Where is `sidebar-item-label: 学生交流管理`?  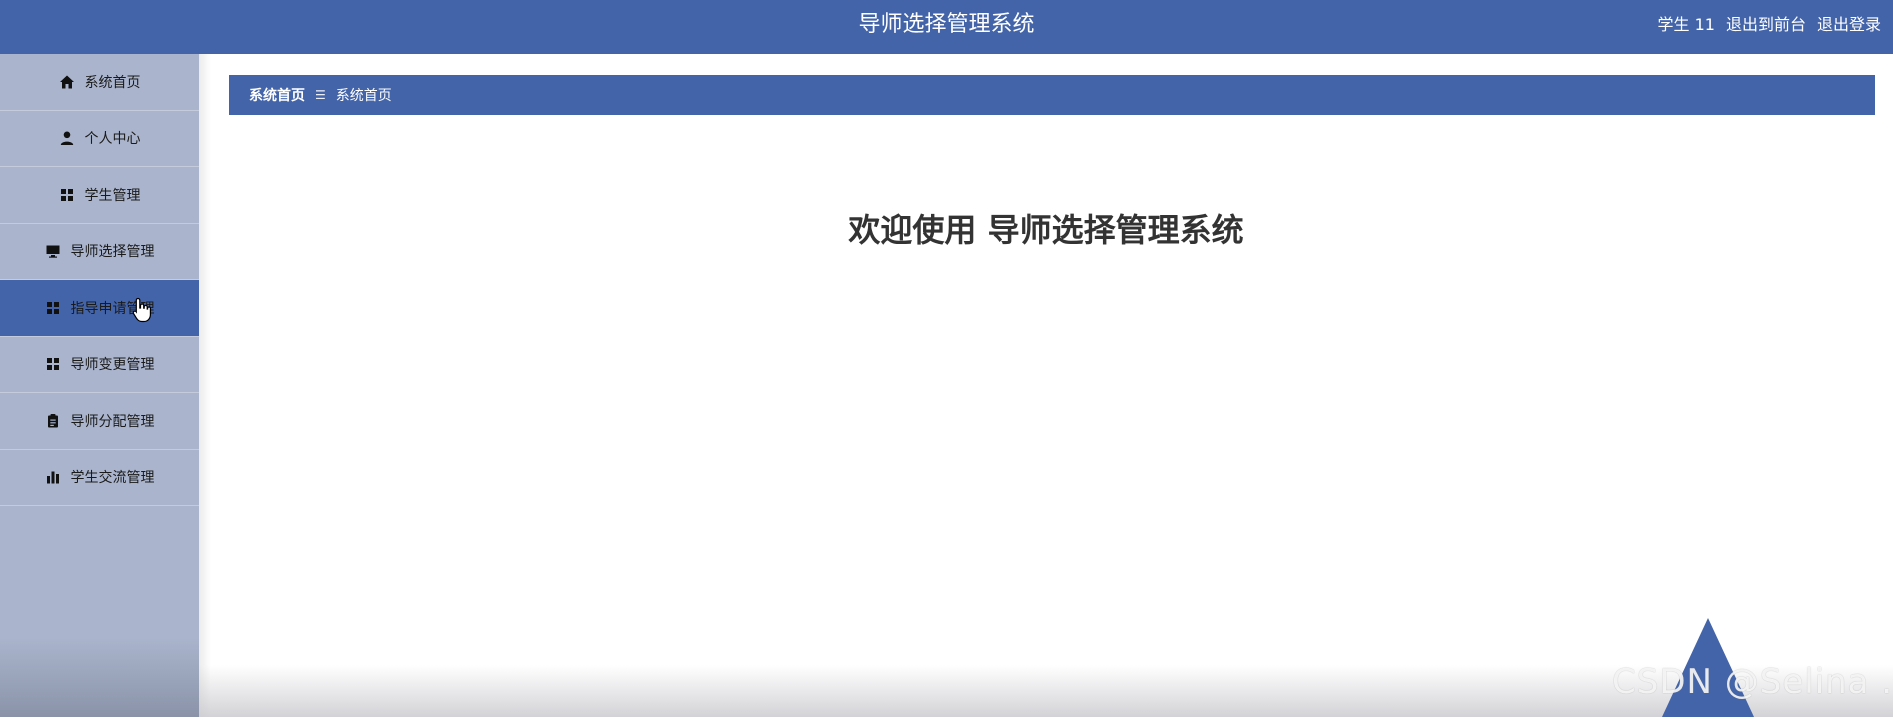 sidebar-item-label: 学生交流管理 is located at coordinates (112, 478).